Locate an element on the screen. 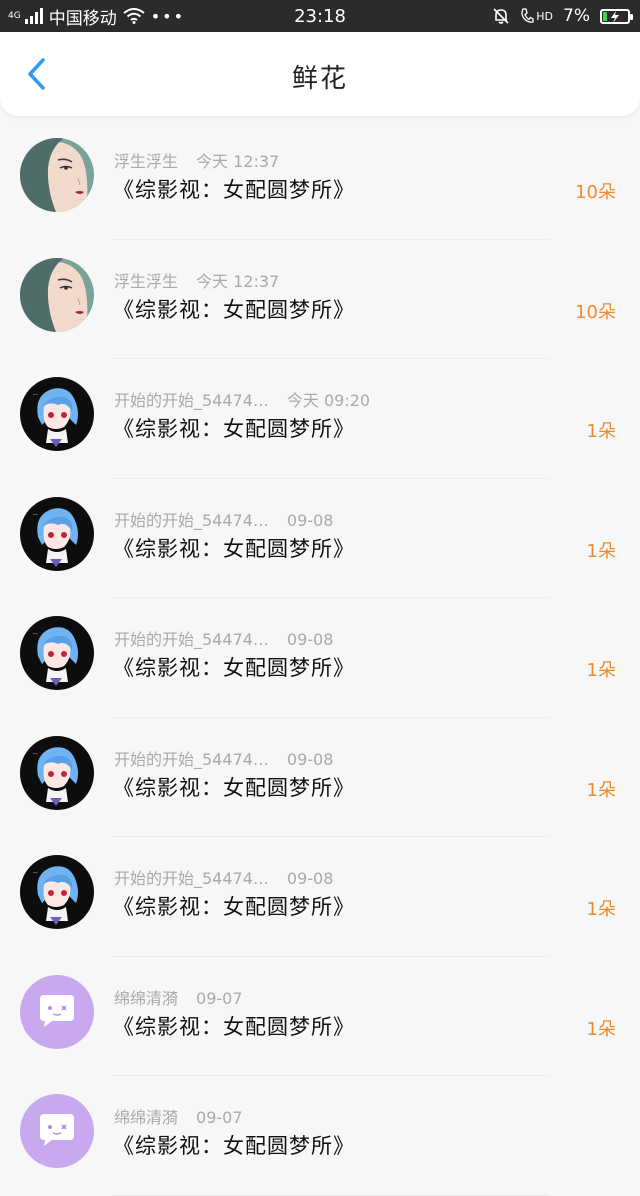  wifi-icon is located at coordinates (134, 16).